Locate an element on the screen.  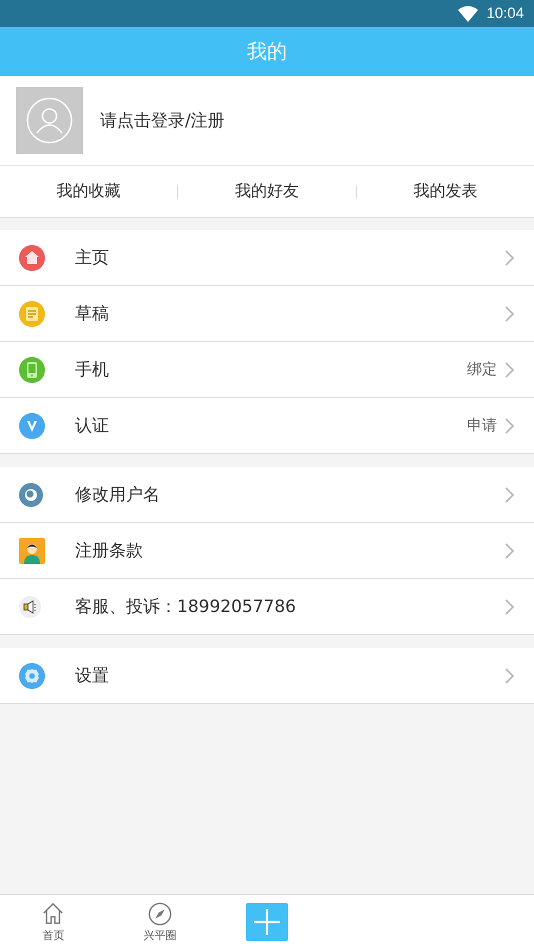
menu-item: 主页 is located at coordinates (267, 257).